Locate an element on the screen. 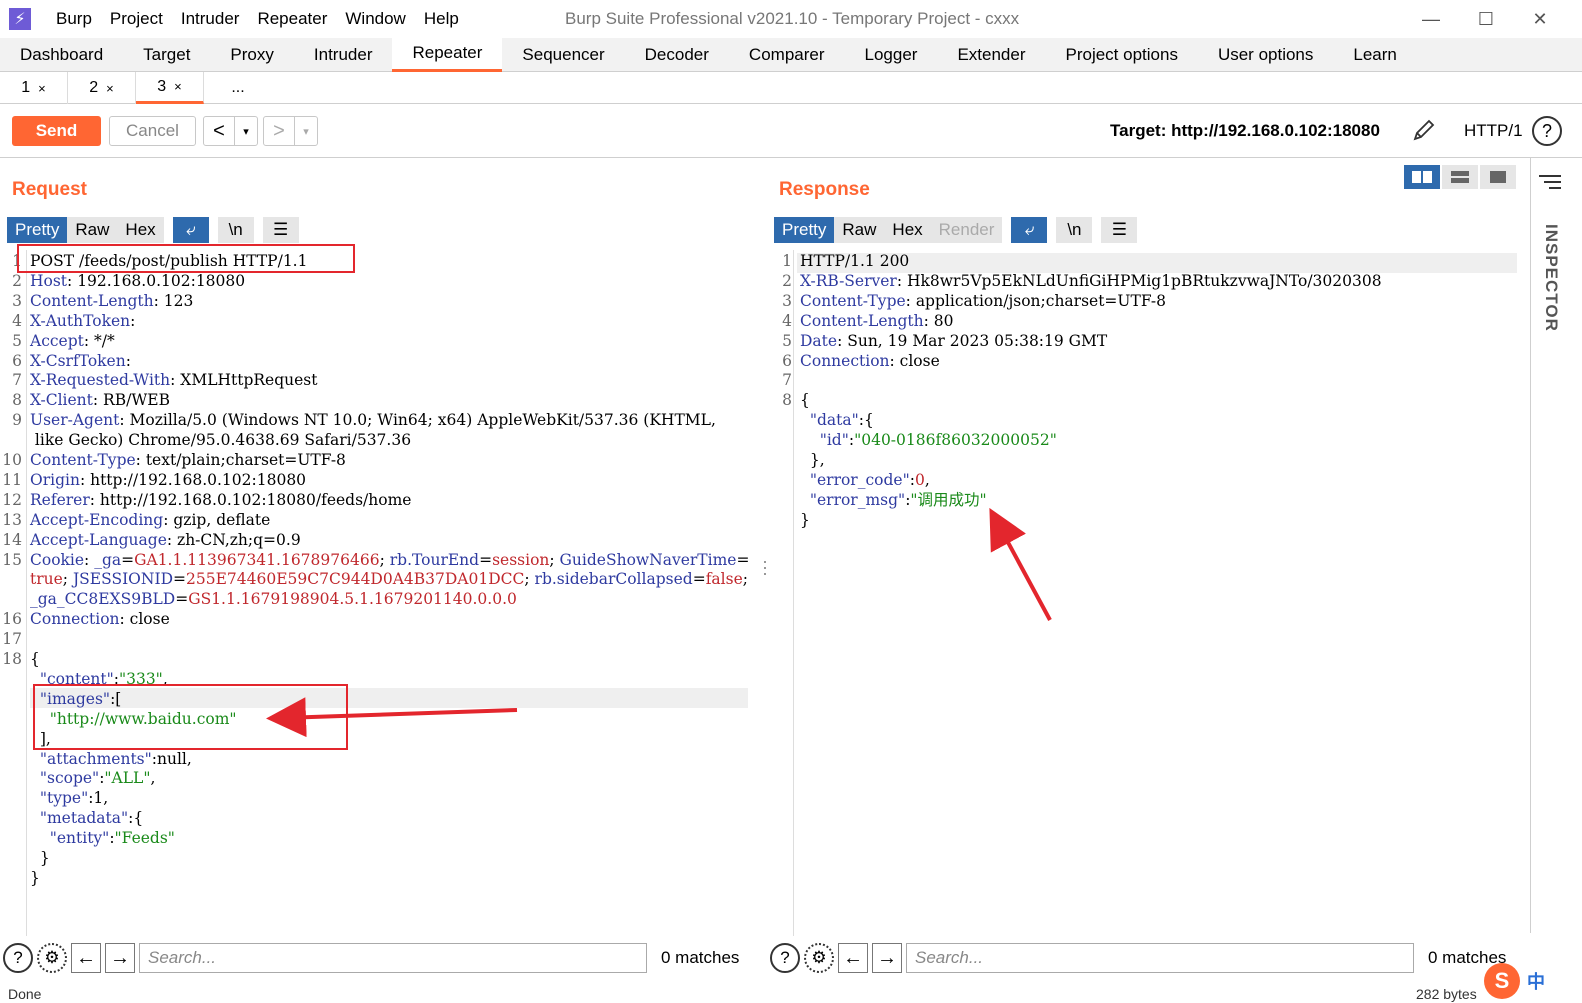  menu-project: Project is located at coordinates (136, 19).